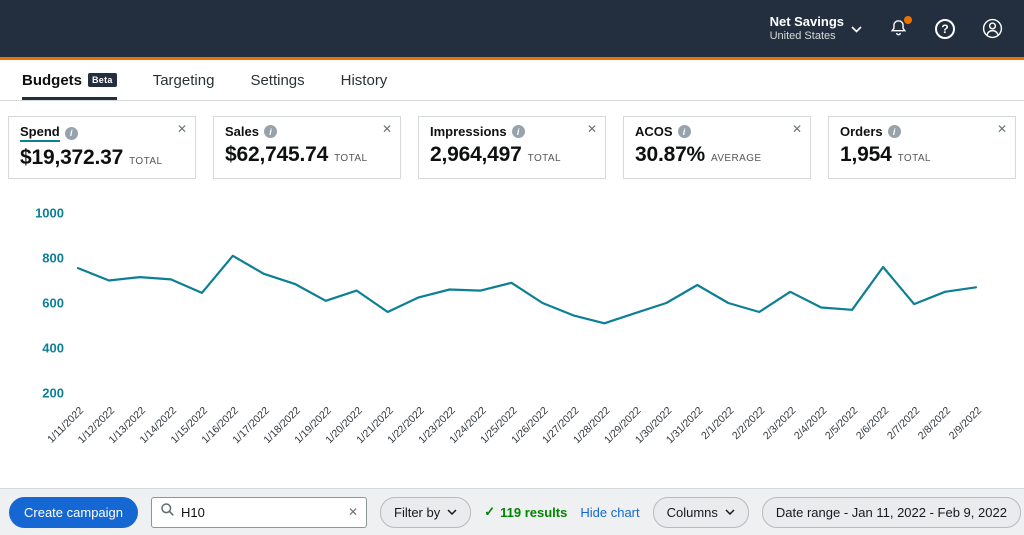 This screenshot has width=1024, height=535. What do you see at coordinates (670, 154) in the screenshot?
I see `metric-value: 30.87%` at bounding box center [670, 154].